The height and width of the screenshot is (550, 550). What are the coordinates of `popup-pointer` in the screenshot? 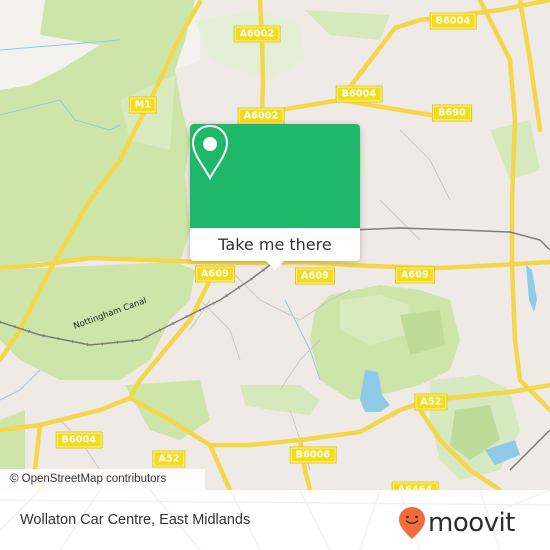 It's located at (275, 265).